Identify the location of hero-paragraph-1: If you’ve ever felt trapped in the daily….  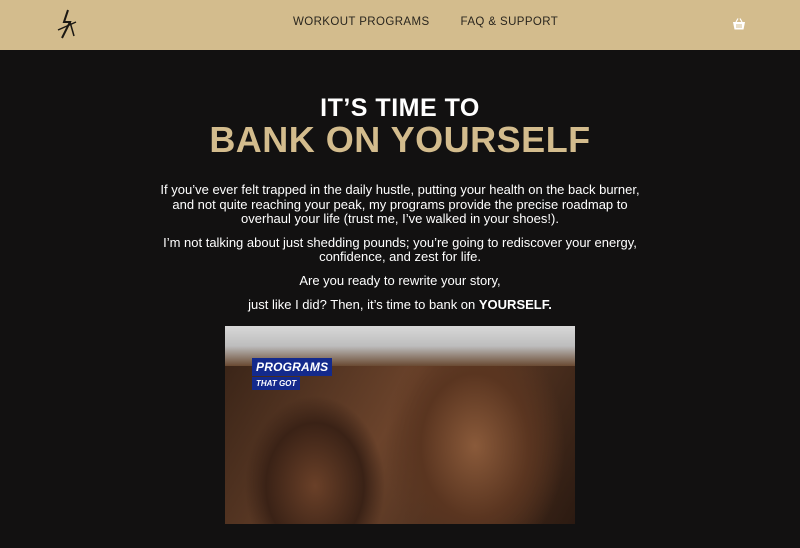
(400, 204).